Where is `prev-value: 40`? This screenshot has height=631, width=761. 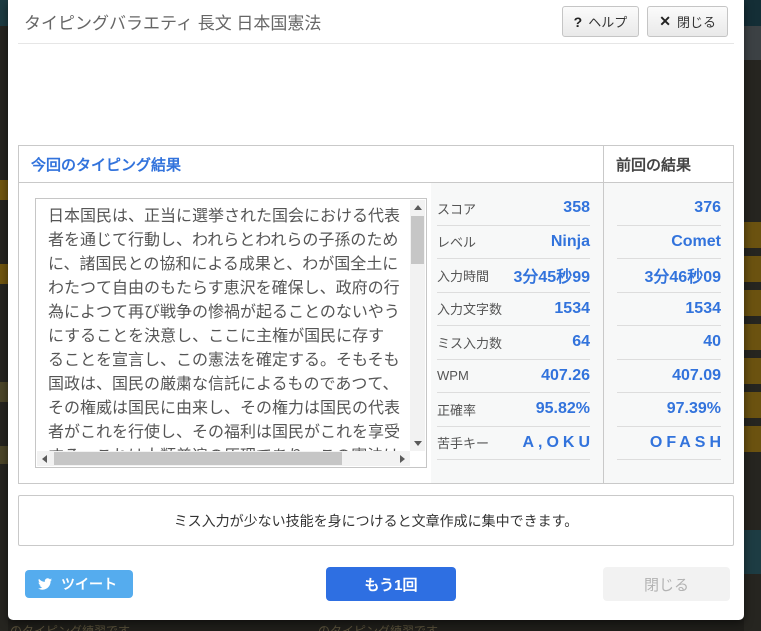 prev-value: 40 is located at coordinates (712, 342).